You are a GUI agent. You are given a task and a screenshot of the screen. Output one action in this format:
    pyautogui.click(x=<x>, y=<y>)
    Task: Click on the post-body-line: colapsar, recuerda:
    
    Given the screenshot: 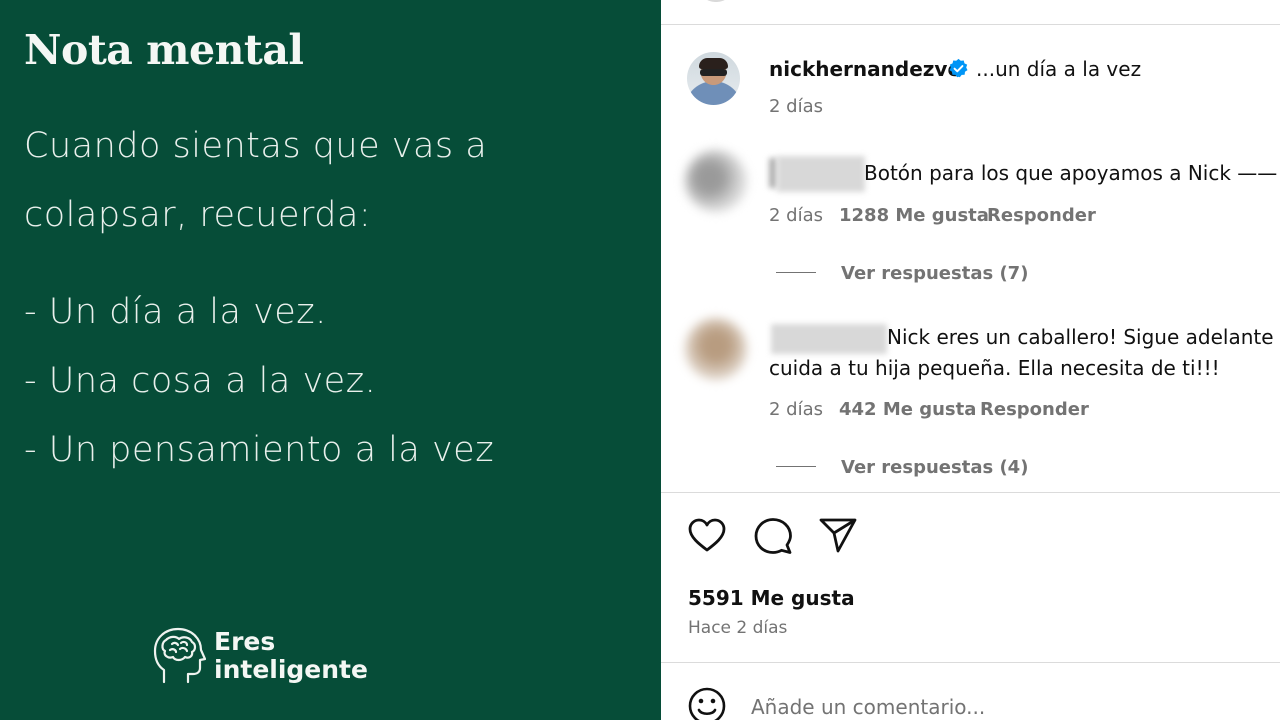 What is the action you would take?
    pyautogui.click(x=198, y=215)
    